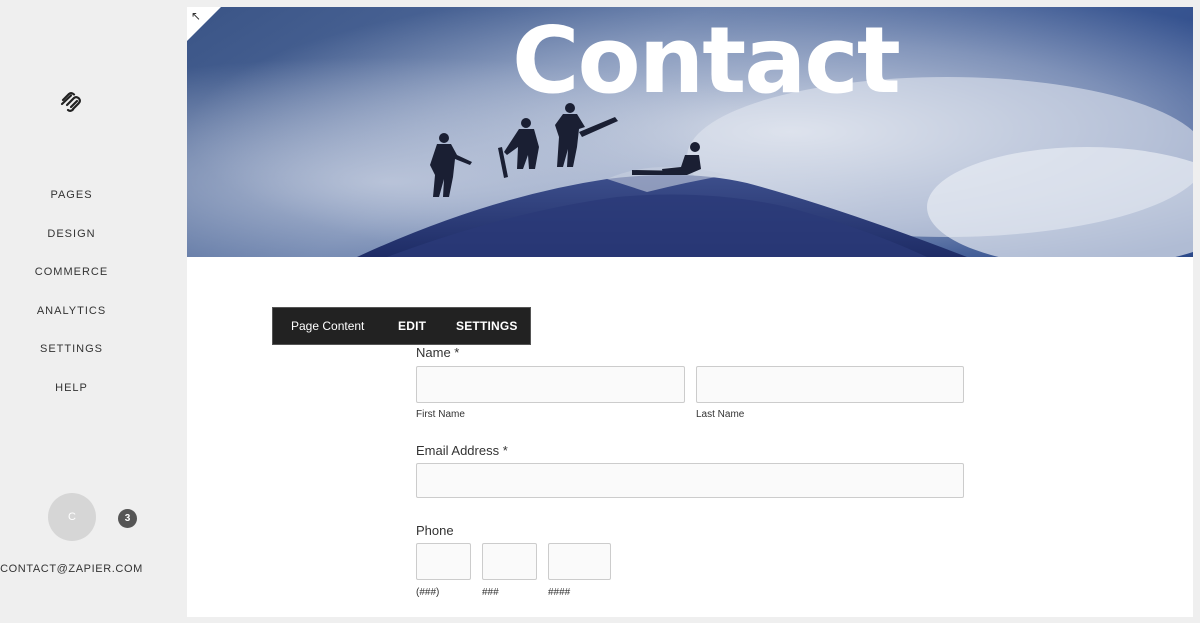 The image size is (1200, 623). Describe the element at coordinates (71, 102) in the screenshot. I see `squarespace-logo-icon` at that location.